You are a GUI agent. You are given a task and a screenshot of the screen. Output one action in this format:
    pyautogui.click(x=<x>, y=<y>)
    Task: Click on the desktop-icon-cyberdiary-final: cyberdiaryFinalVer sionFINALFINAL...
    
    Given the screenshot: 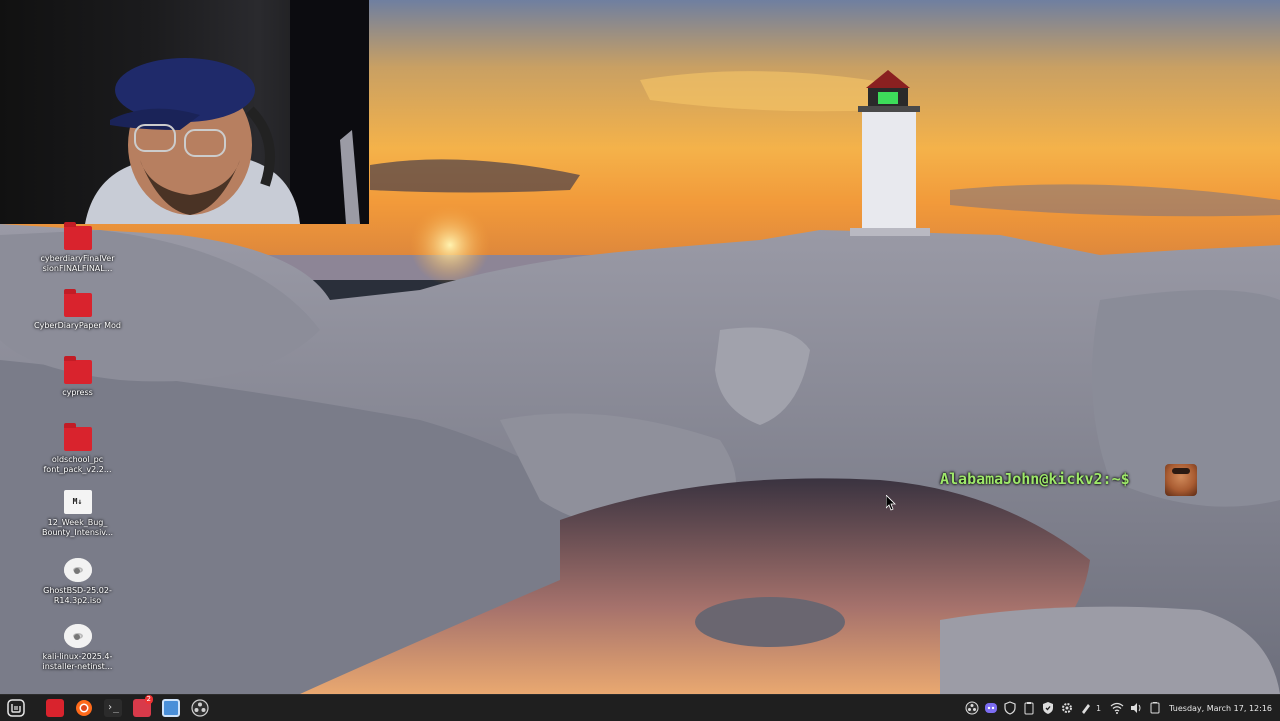 What is the action you would take?
    pyautogui.click(x=77, y=248)
    